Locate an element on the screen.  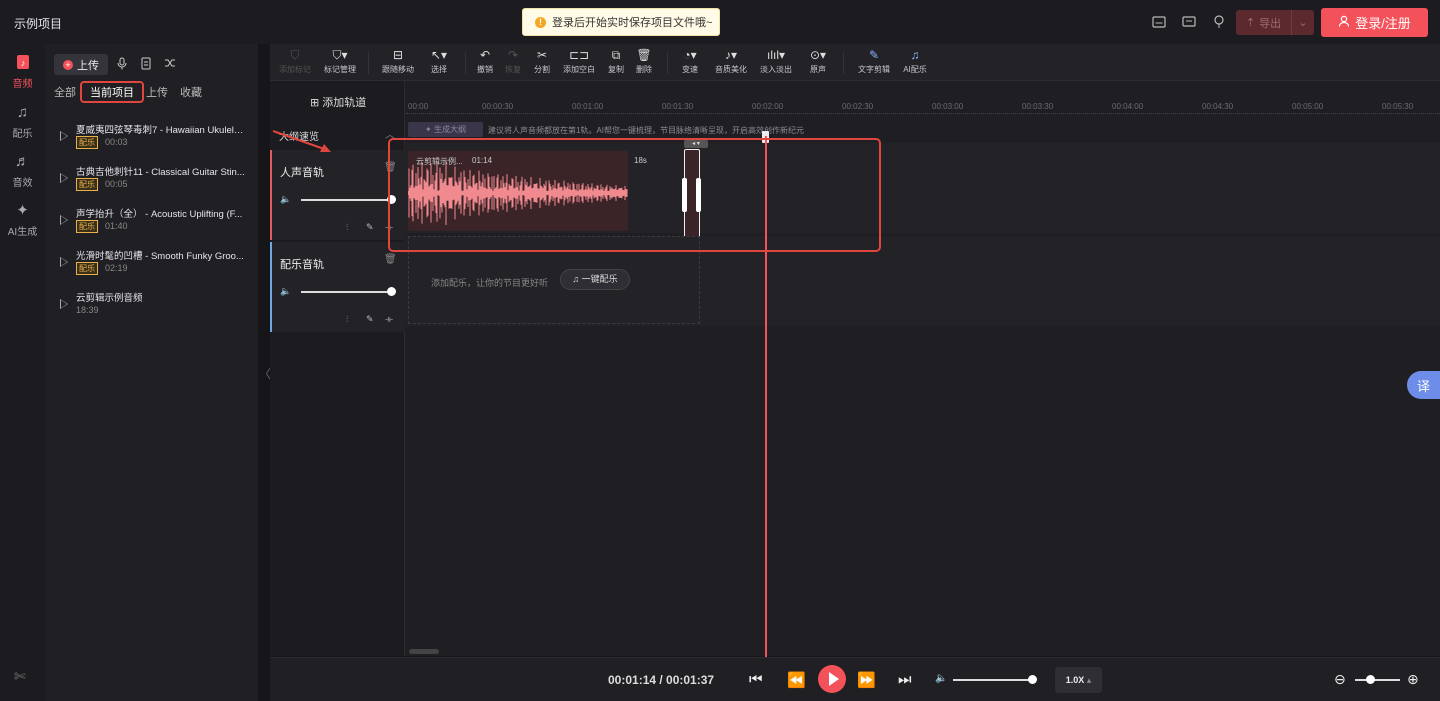
delete-button: 🗑 删除 is located at coordinates (644, 61).